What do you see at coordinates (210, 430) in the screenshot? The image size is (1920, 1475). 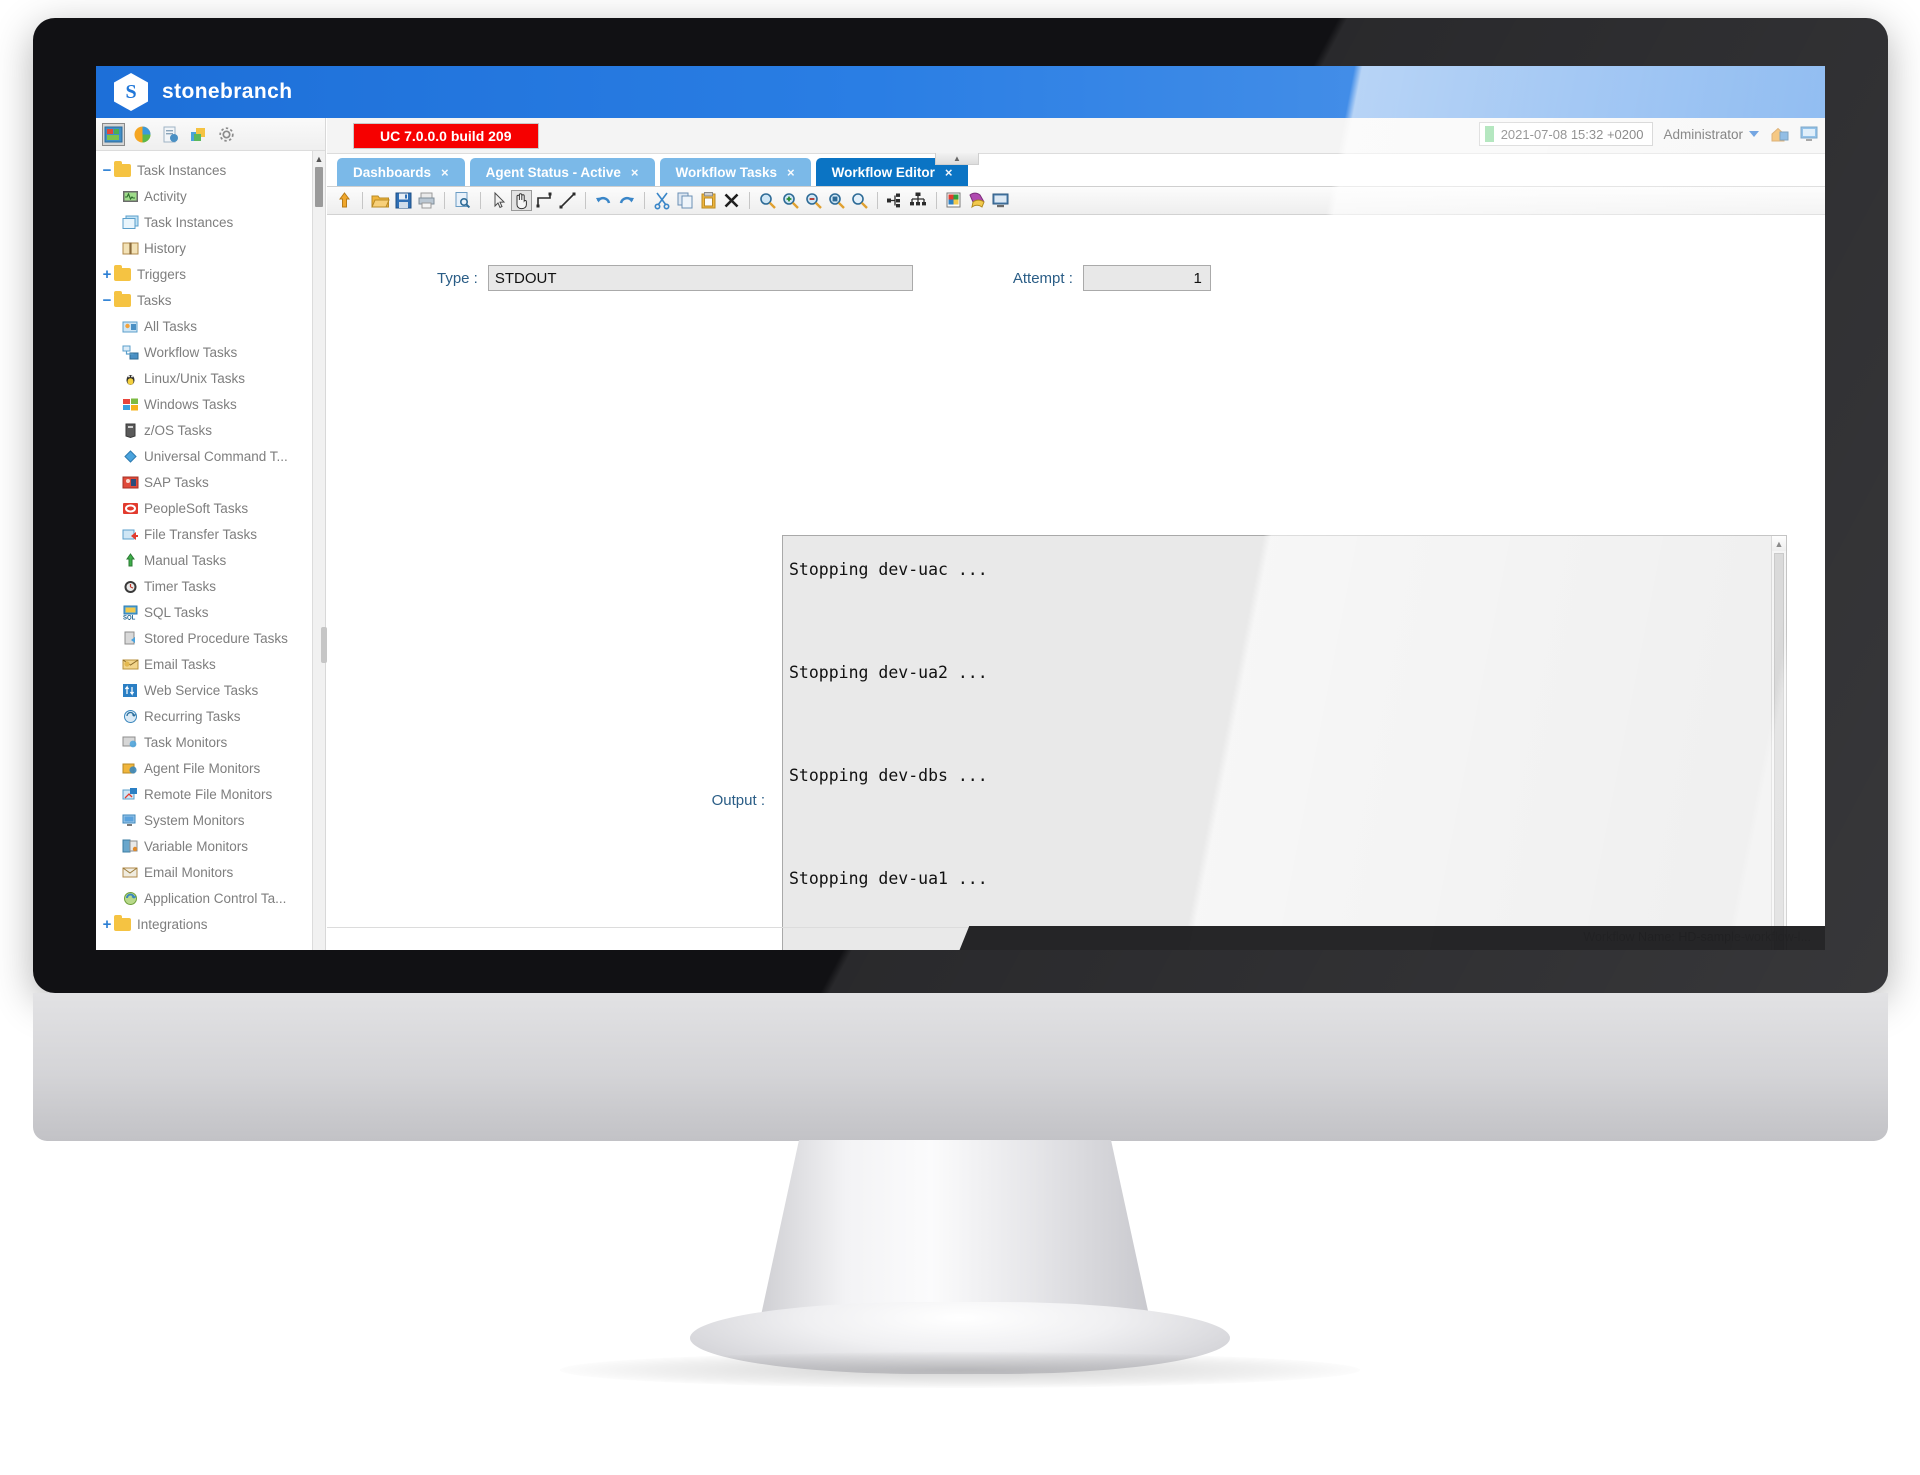 I see `sidebar-item-z-os-tasks: z/OS Tasks` at bounding box center [210, 430].